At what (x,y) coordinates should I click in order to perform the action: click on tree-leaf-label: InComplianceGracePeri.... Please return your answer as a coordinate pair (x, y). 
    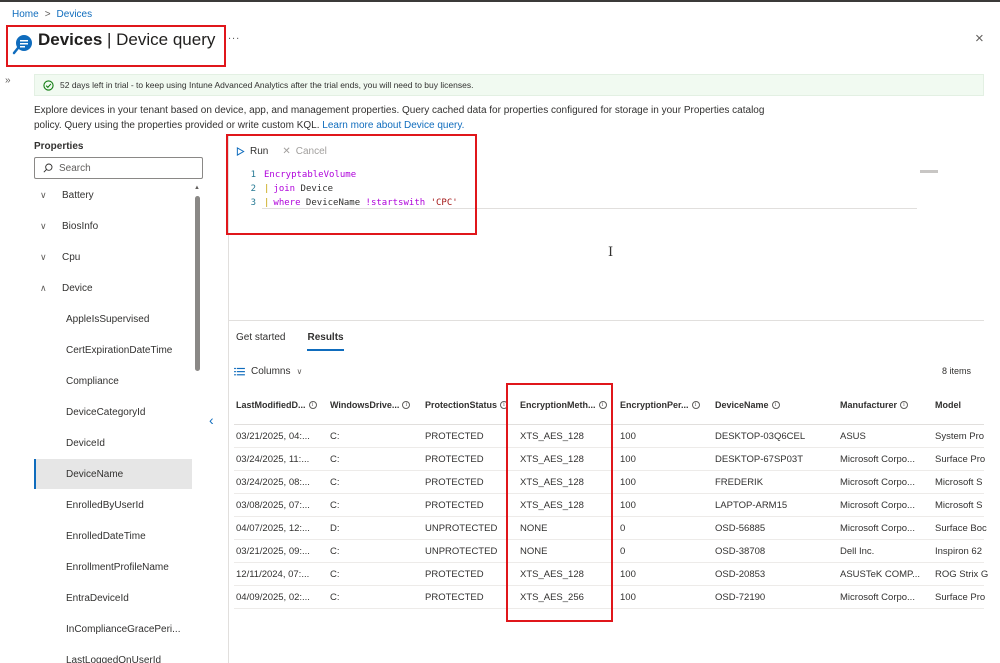
    Looking at the image, I should click on (123, 629).